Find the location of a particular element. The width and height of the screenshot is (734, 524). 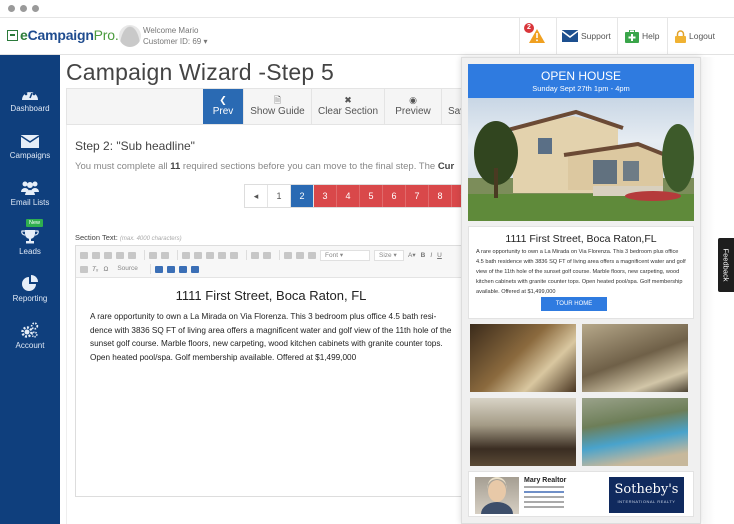

paste-text-icon is located at coordinates (120, 255).